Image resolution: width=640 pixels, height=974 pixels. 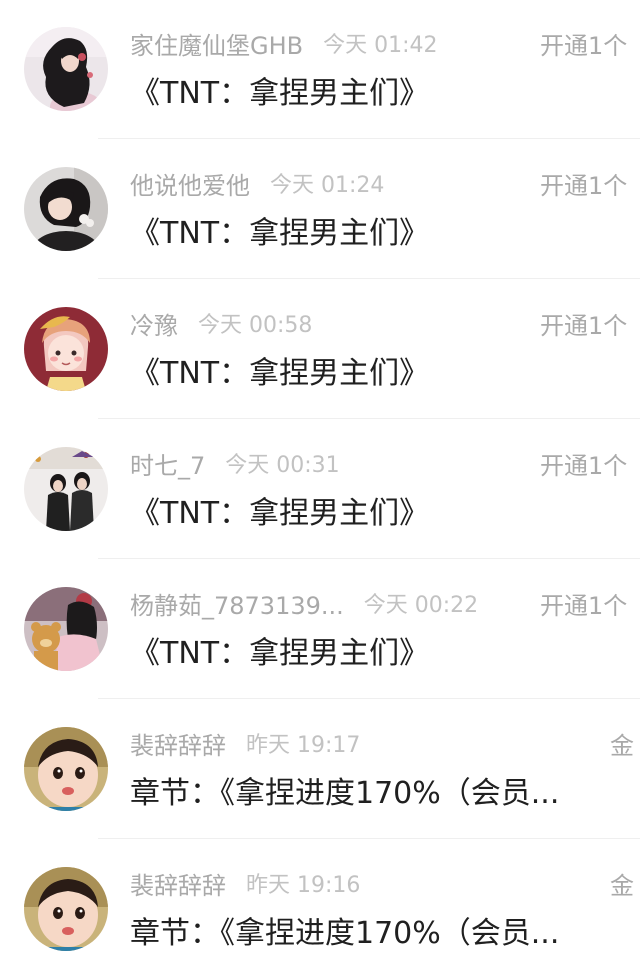 What do you see at coordinates (303, 885) in the screenshot?
I see `timestamp: 昨天 19:16` at bounding box center [303, 885].